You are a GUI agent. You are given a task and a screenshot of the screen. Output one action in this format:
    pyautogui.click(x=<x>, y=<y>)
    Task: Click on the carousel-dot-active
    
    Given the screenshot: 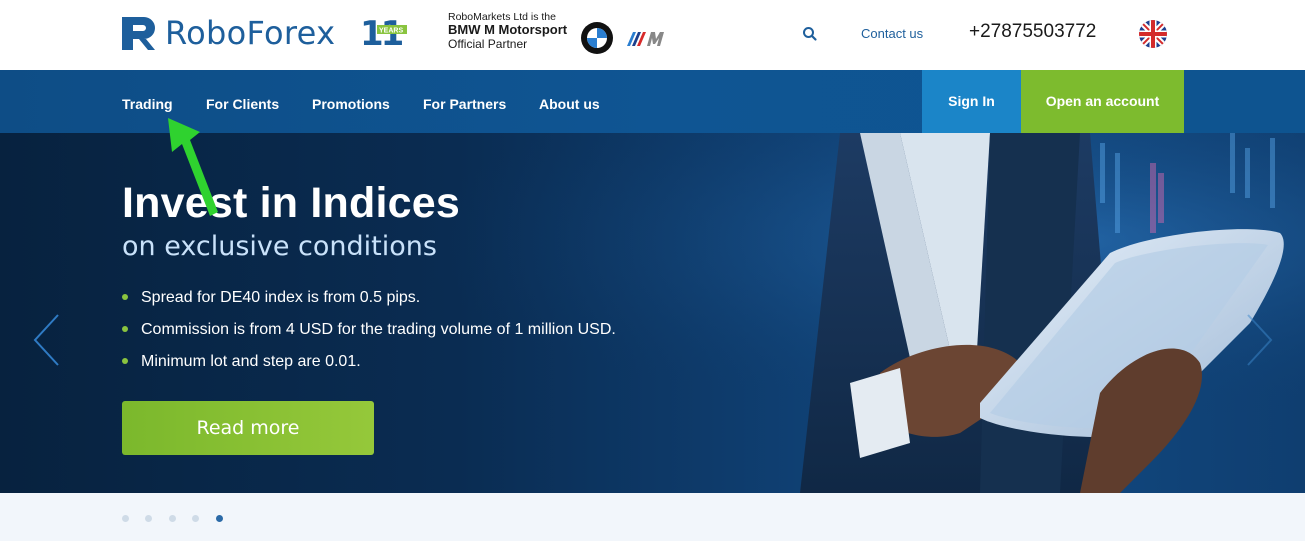 What is the action you would take?
    pyautogui.click(x=219, y=518)
    